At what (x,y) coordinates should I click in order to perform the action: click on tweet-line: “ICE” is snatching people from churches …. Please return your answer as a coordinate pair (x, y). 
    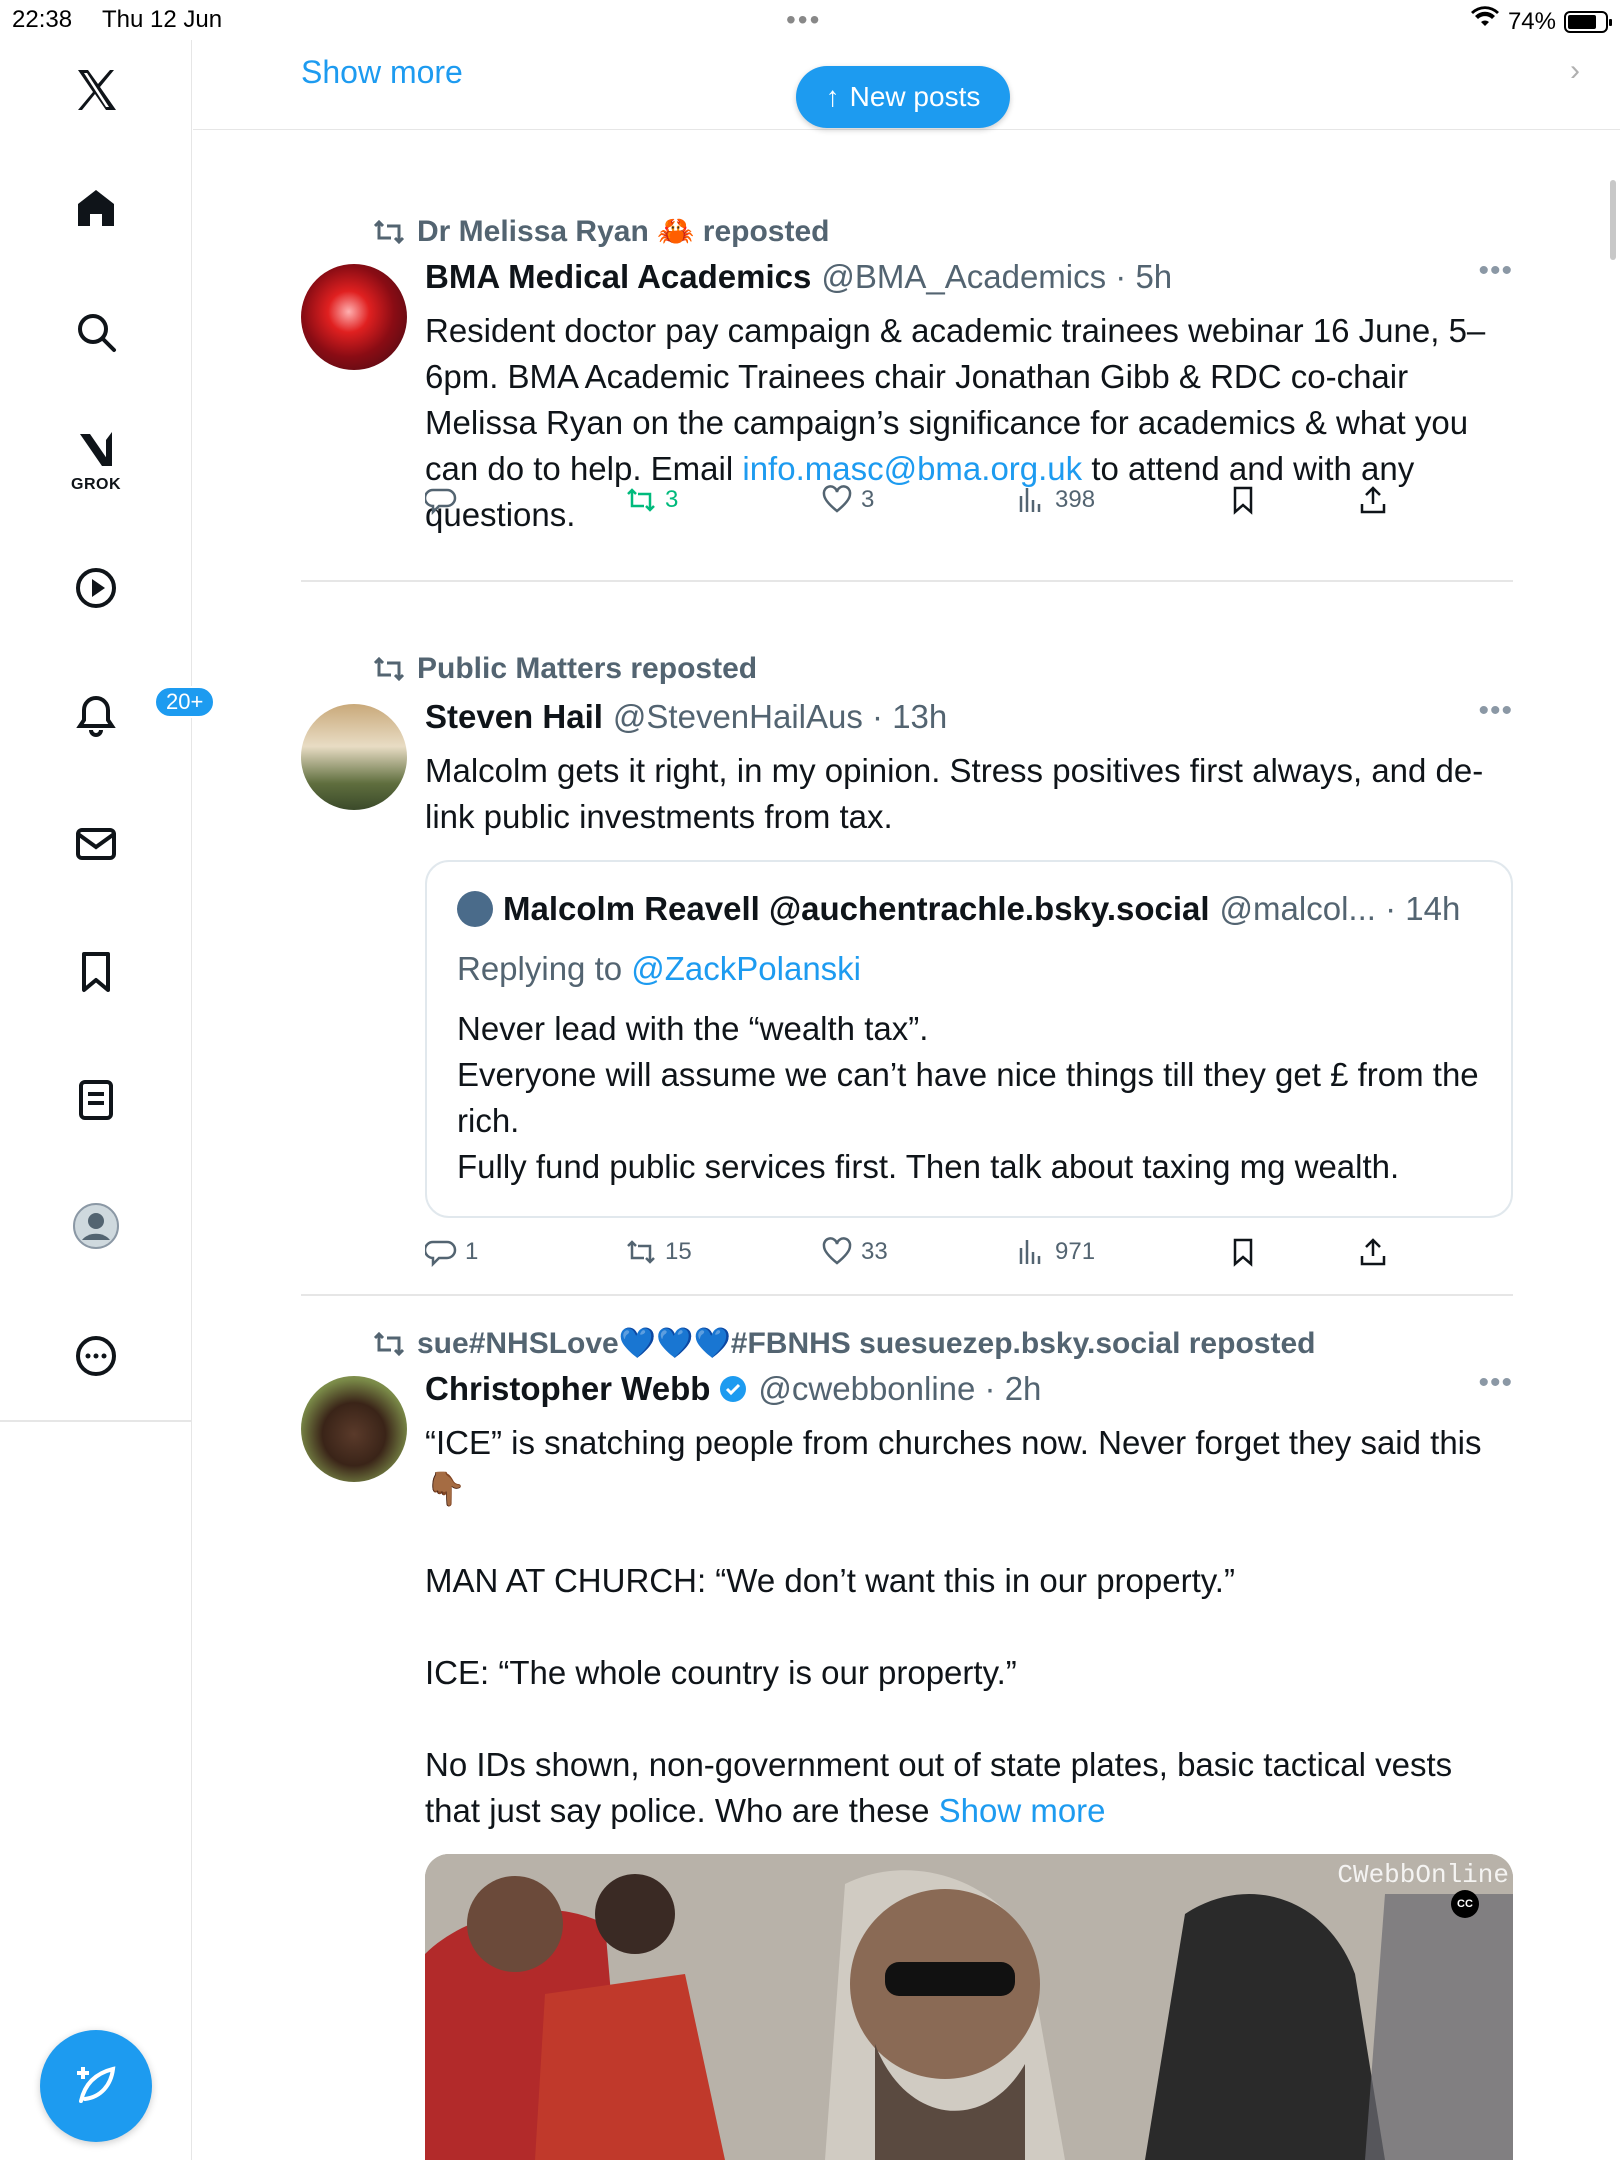
    Looking at the image, I should click on (953, 1465).